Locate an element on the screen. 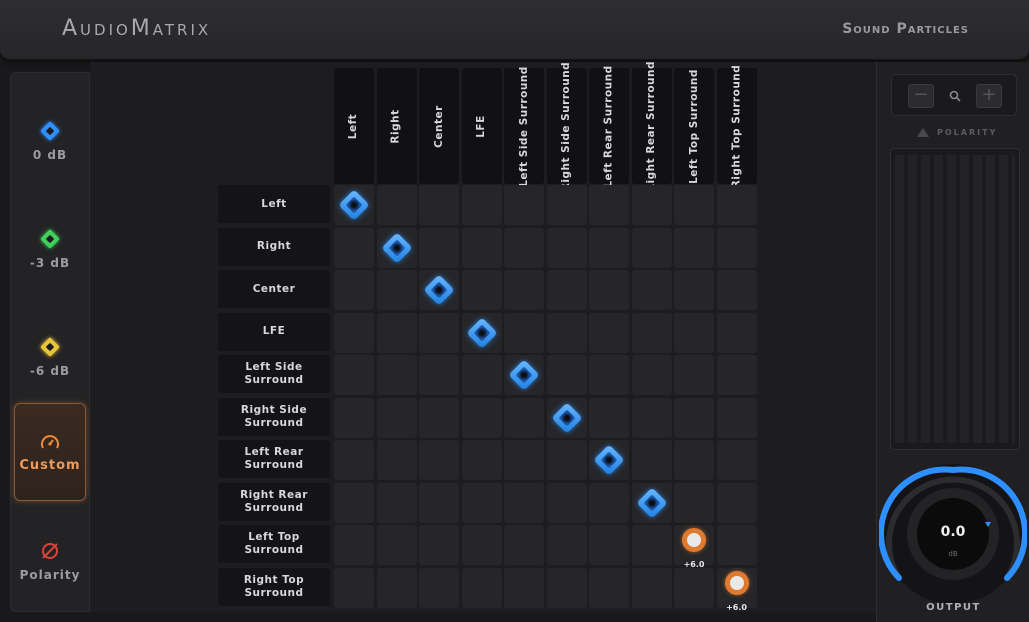  gain-minus6db-button: -6 dB is located at coordinates (50, 359).